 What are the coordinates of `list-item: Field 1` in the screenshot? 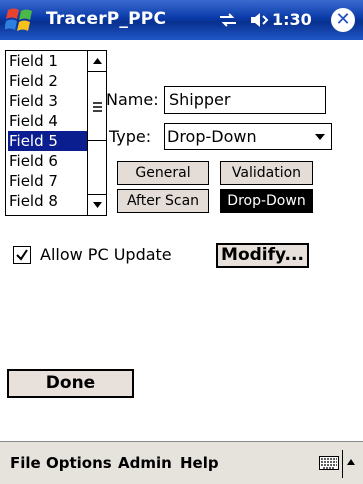 It's located at (47, 61).